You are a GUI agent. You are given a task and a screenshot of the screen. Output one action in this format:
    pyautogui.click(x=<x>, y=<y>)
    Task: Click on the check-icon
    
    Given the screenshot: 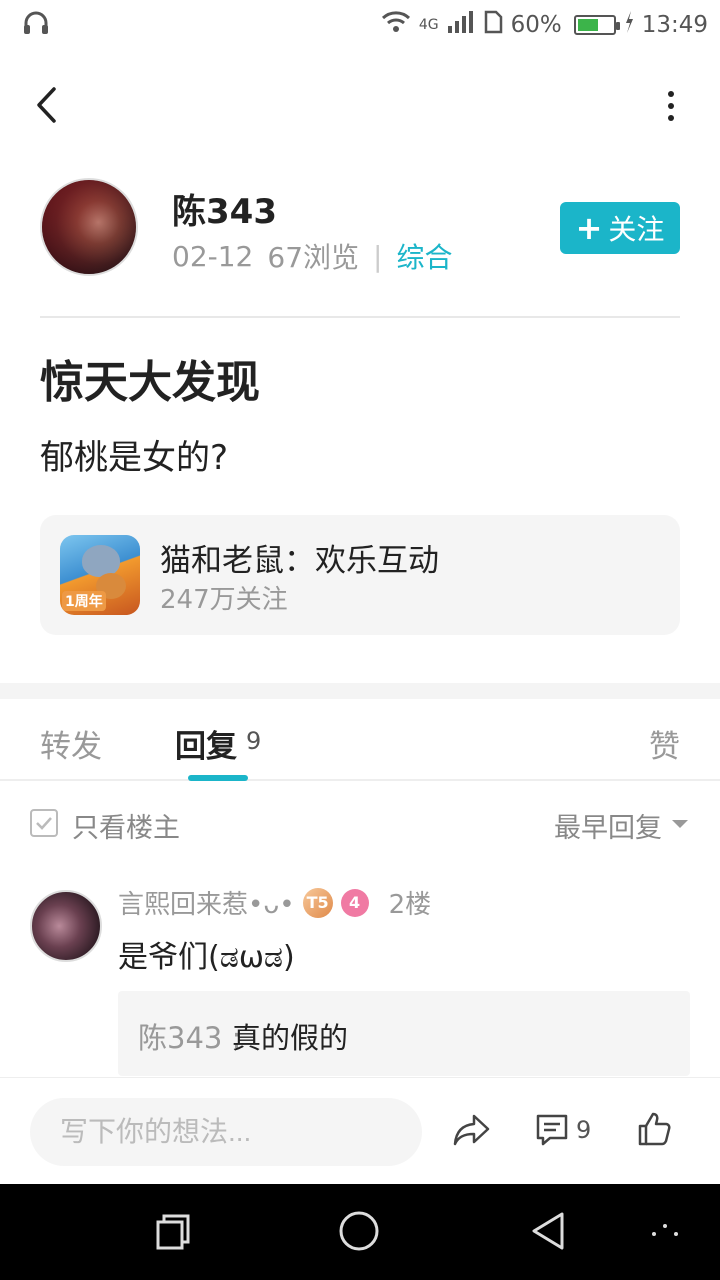 What is the action you would take?
    pyautogui.click(x=44, y=823)
    